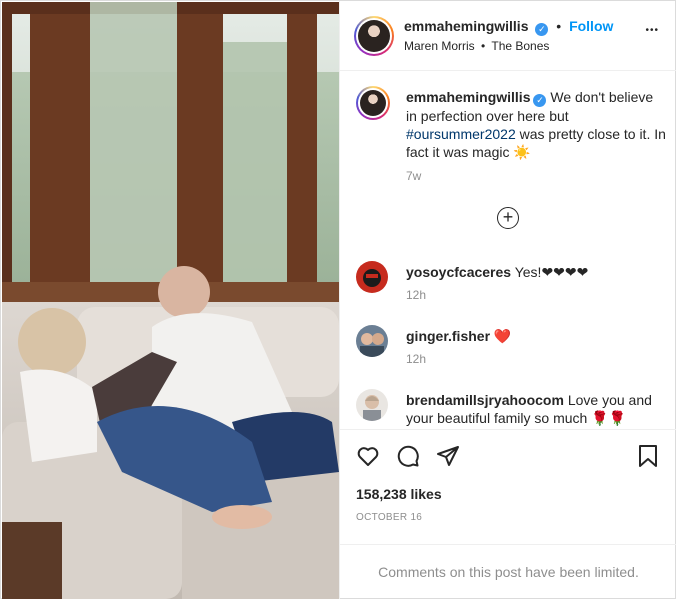 The image size is (676, 600). I want to click on save-bookmark-icon, so click(648, 456).